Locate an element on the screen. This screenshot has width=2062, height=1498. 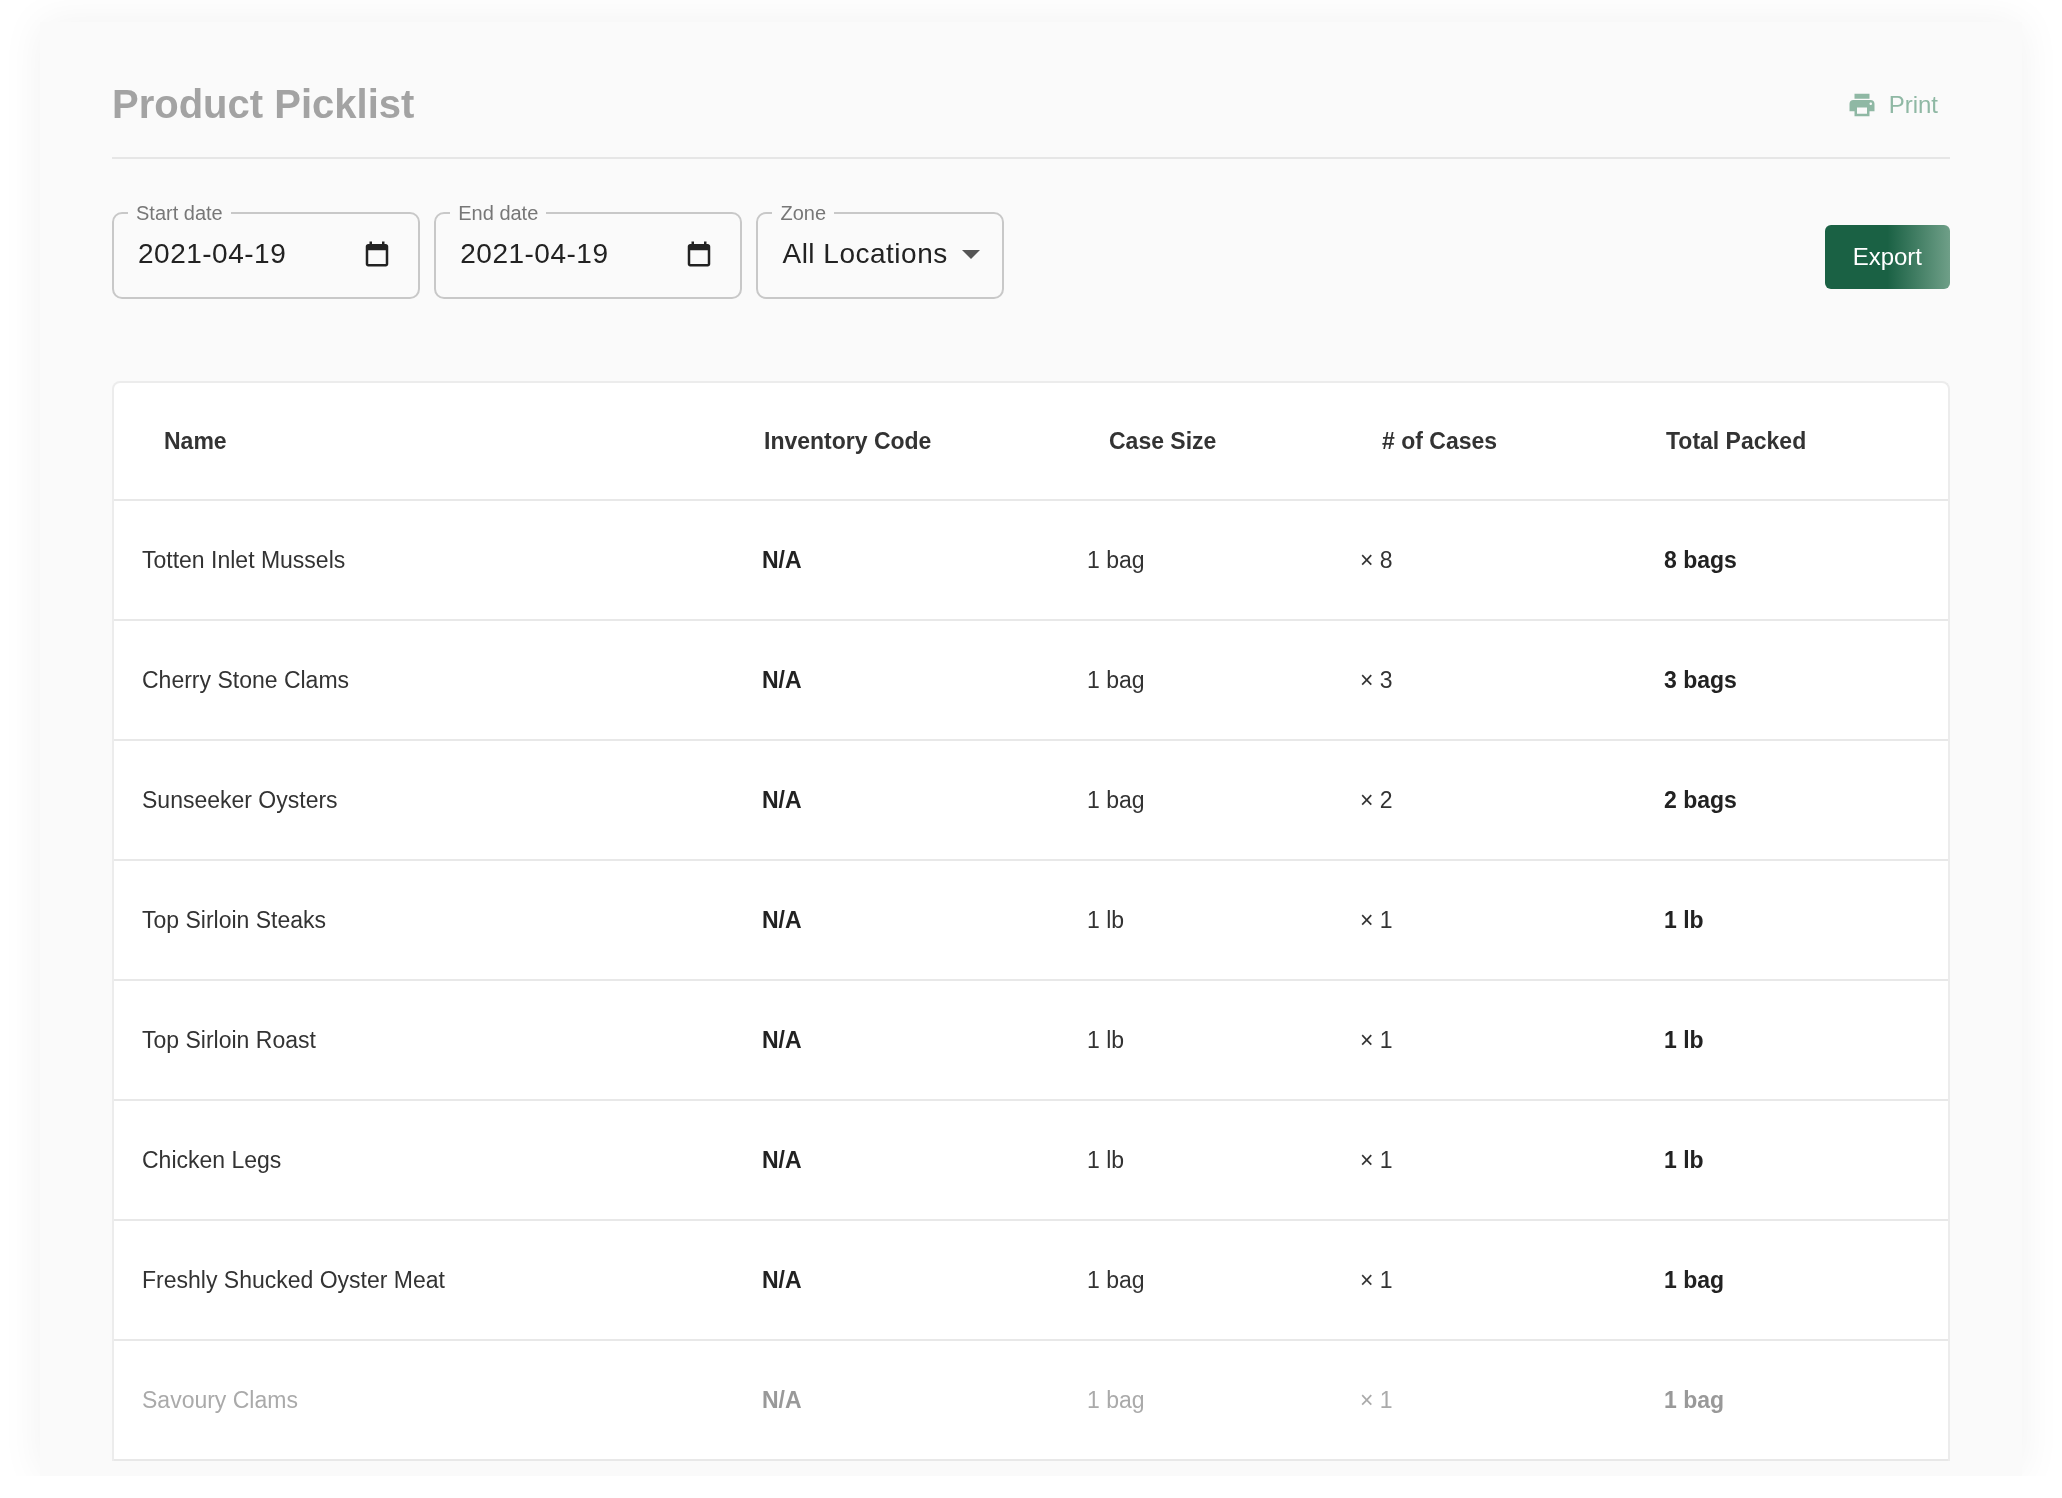
column-header: # of Cases is located at coordinates (1440, 441).